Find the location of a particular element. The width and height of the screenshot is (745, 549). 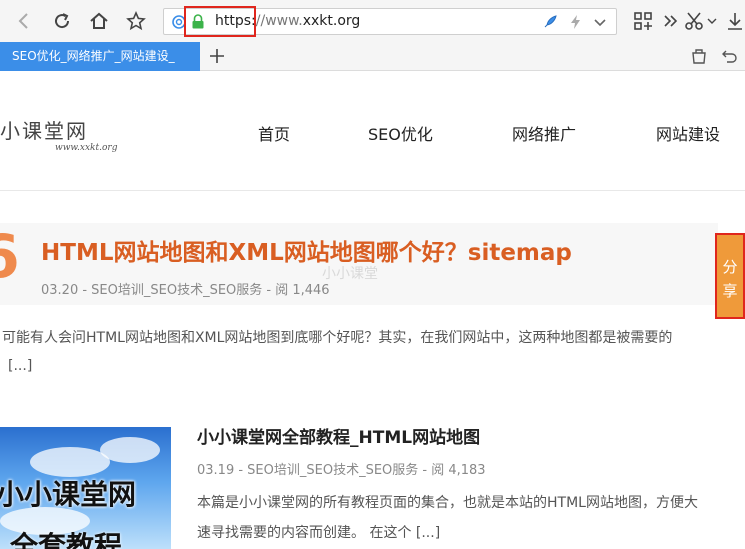

undo-icon is located at coordinates (730, 56).